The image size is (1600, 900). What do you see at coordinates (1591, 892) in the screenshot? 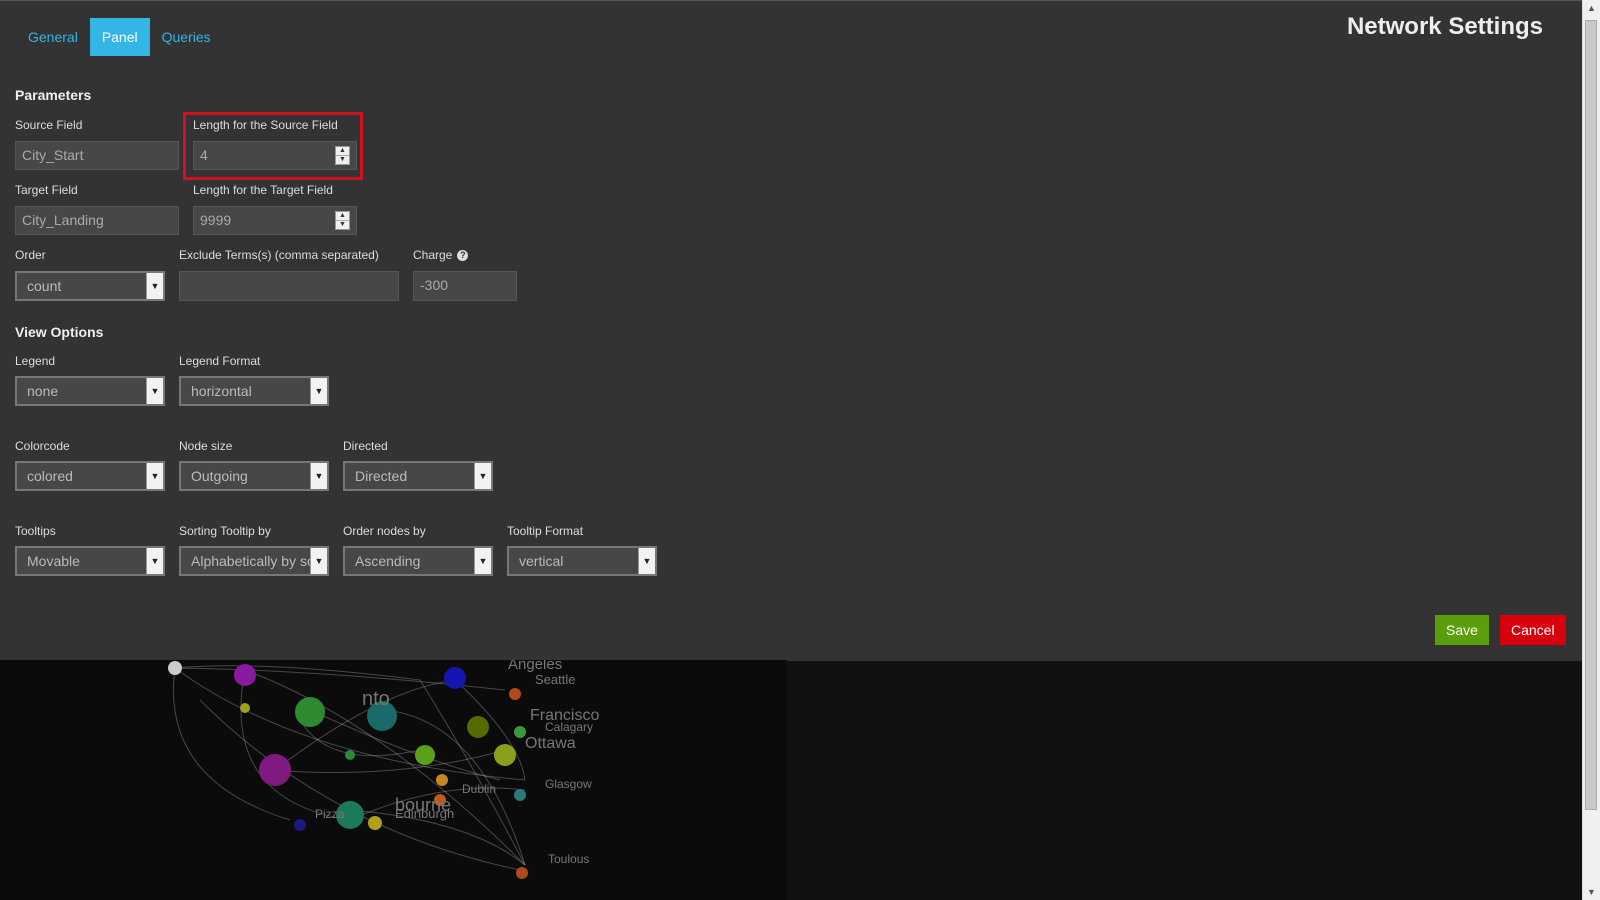
I see `scroll-down-icon: ▼` at bounding box center [1591, 892].